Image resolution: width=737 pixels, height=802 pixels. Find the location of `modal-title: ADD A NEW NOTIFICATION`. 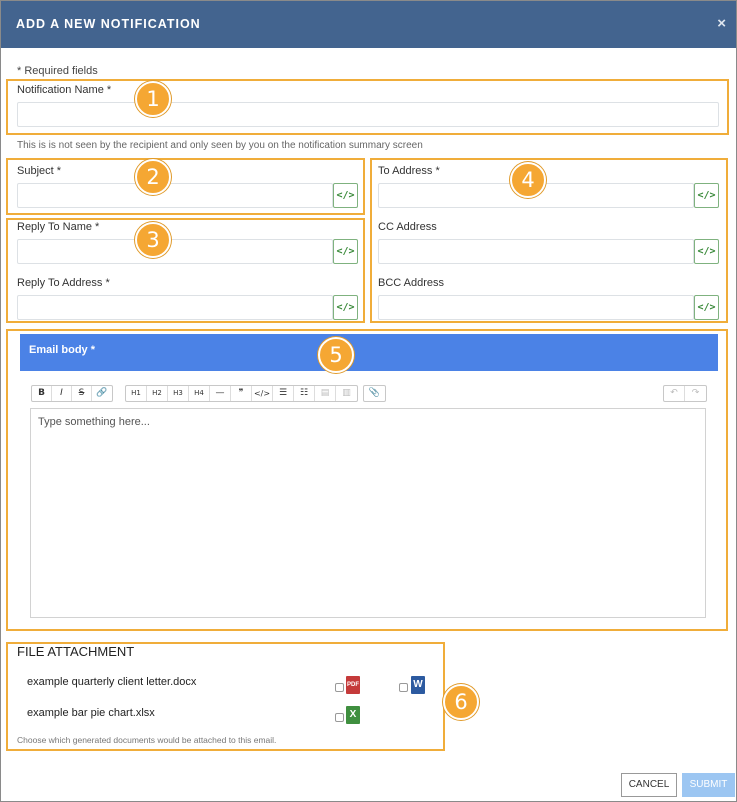

modal-title: ADD A NEW NOTIFICATION is located at coordinates (108, 24).